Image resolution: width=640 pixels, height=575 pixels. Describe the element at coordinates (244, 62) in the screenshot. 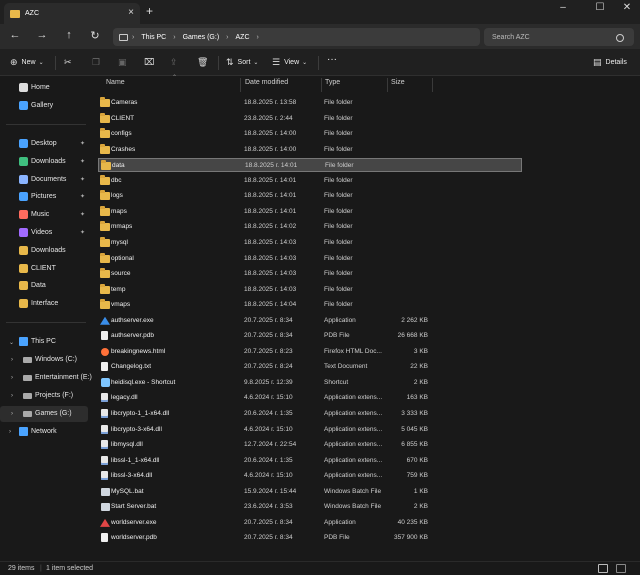

I see `sort-button: ⇅ Sort ⌄` at that location.